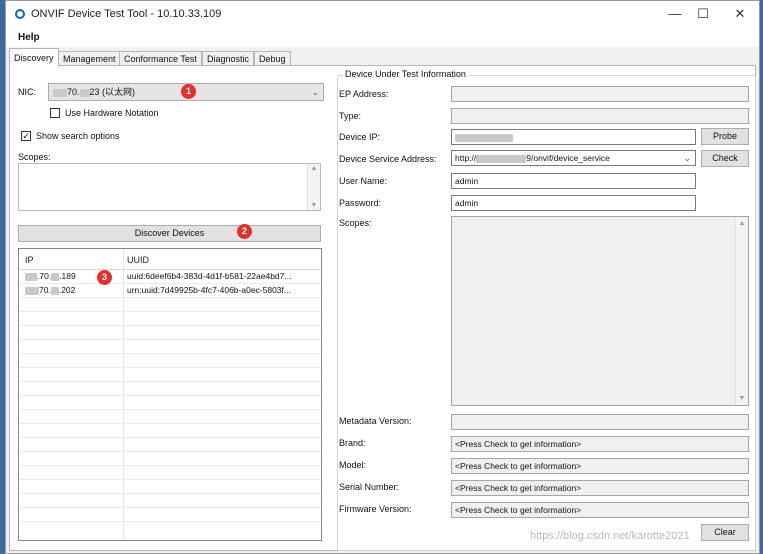 The image size is (763, 554). I want to click on tab-debug: Debug, so click(272, 58).